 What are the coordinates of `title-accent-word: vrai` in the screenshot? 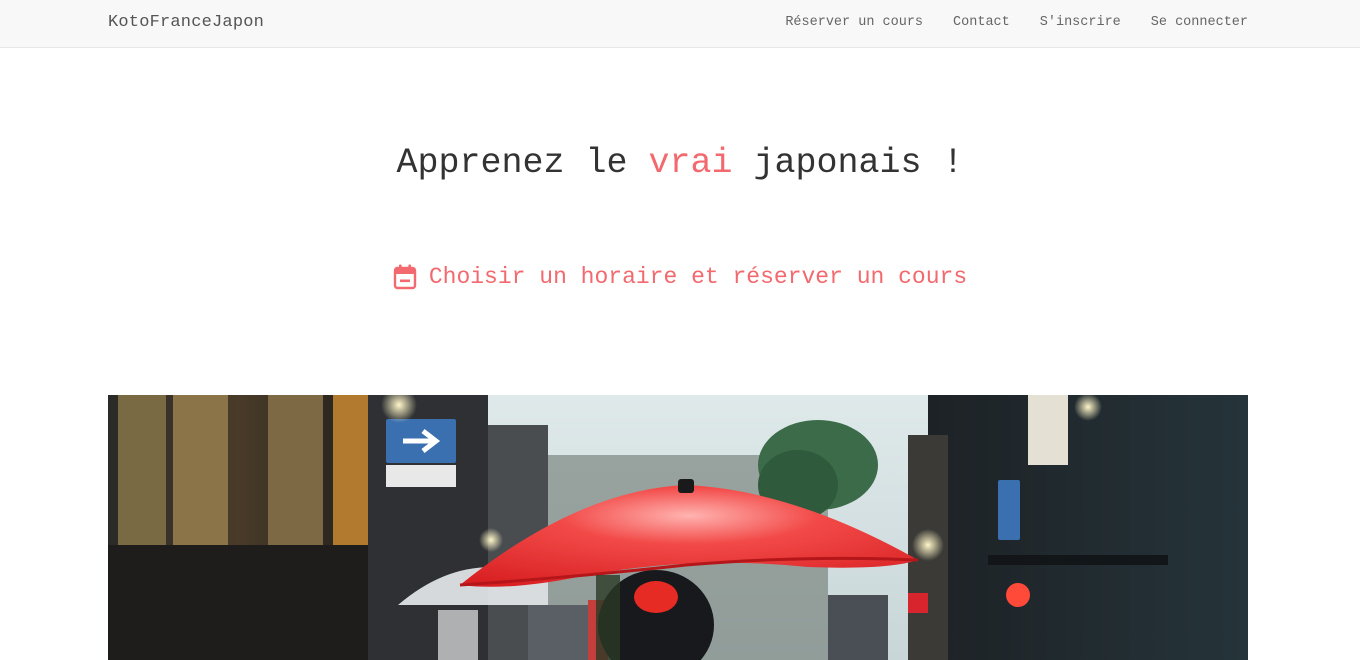 It's located at (690, 163).